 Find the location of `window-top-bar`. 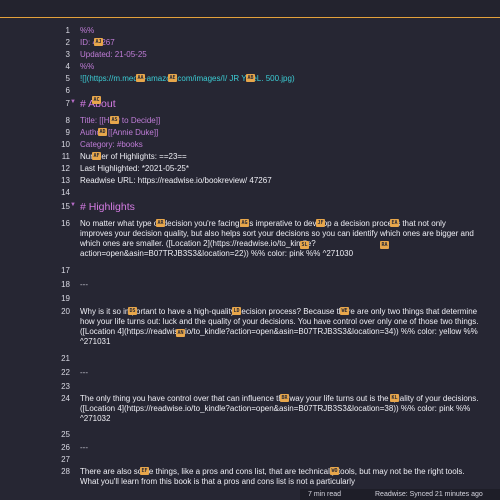

window-top-bar is located at coordinates (250, 9).